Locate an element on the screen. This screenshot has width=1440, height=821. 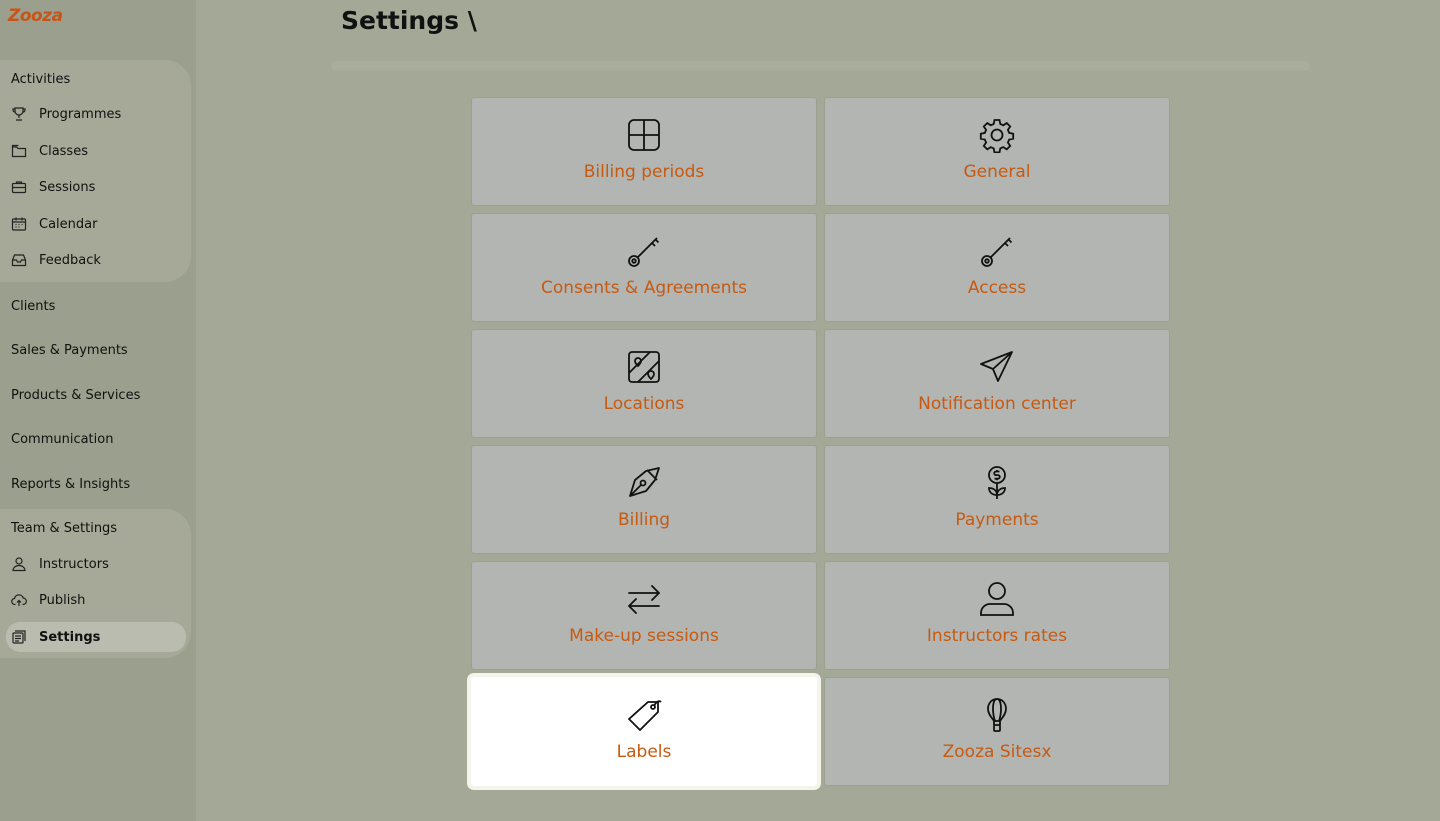
page-title: Settings \ is located at coordinates (409, 20).